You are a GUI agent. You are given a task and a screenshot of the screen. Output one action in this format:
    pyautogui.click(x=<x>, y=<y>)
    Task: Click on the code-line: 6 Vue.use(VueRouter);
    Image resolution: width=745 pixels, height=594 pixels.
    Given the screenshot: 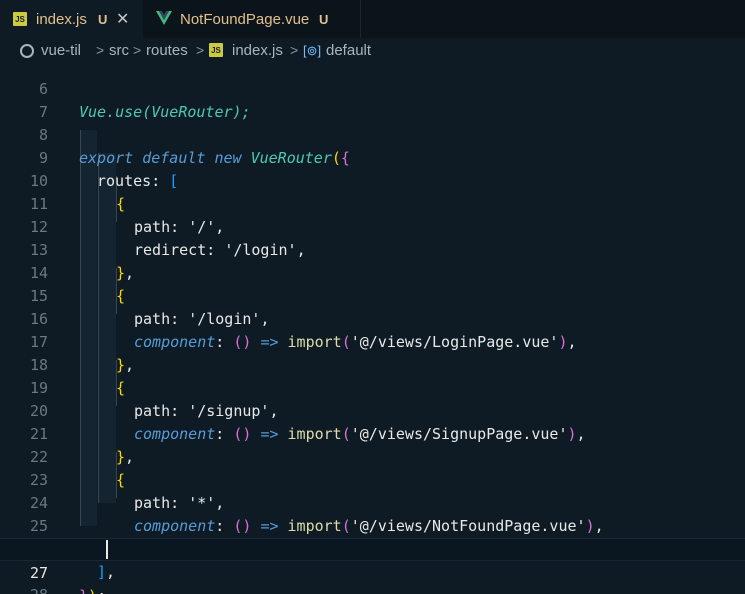 What is the action you would take?
    pyautogui.click(x=372, y=91)
    